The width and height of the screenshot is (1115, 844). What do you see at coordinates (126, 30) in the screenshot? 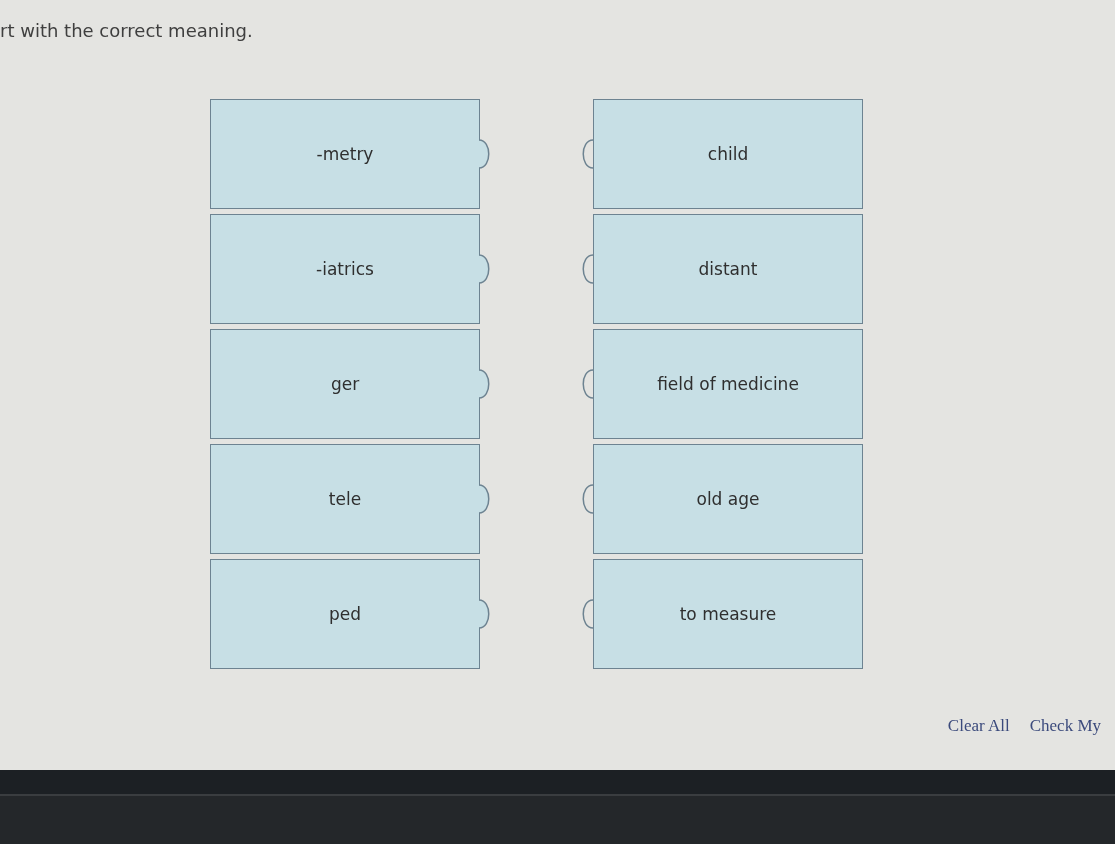
I see `instruction-text: rt with the correct meaning.` at bounding box center [126, 30].